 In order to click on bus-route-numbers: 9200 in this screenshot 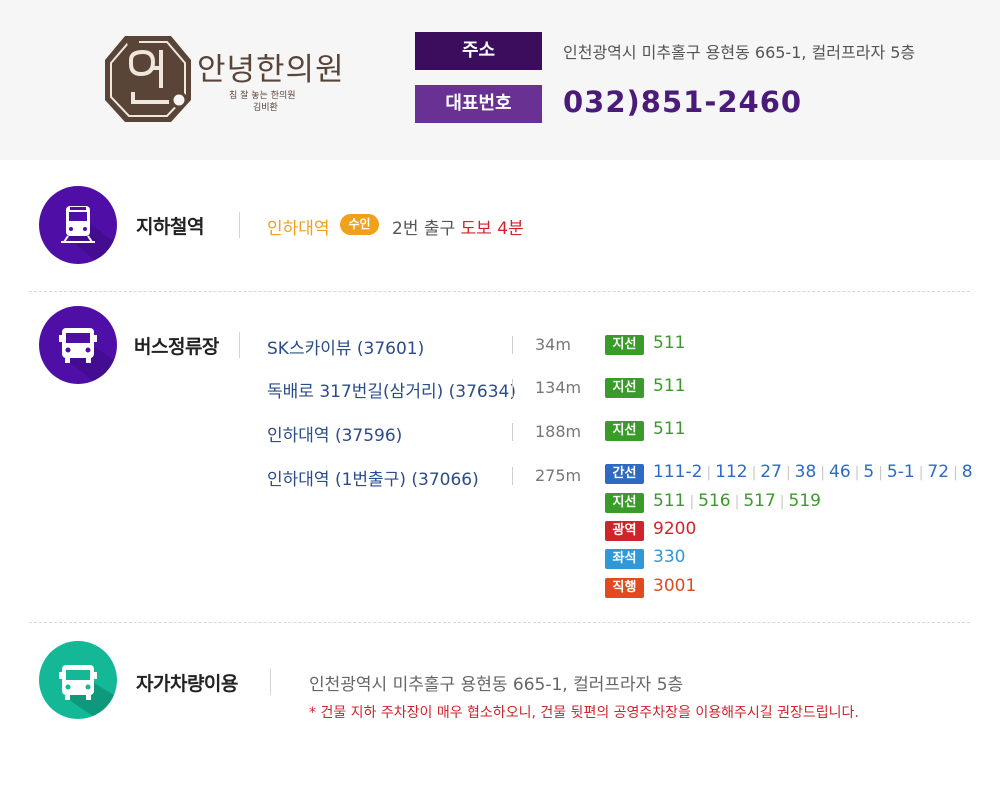, I will do `click(674, 529)`.